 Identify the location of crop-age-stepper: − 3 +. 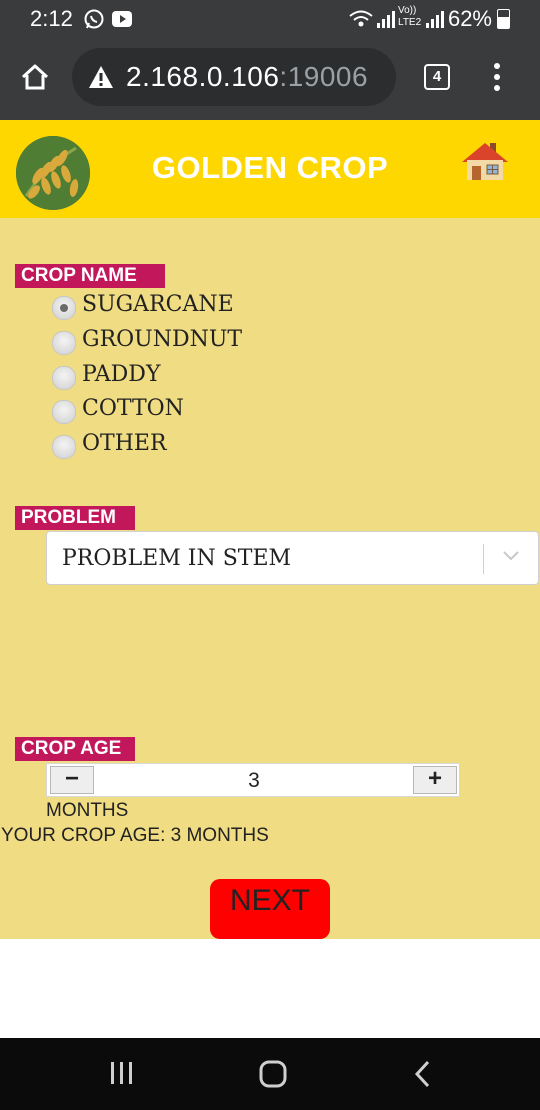
(253, 780).